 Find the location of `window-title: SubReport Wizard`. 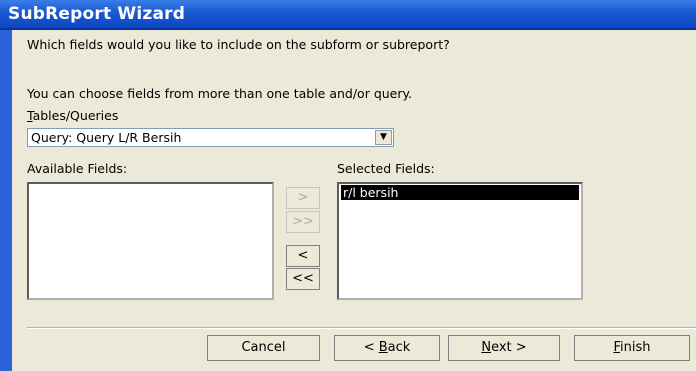

window-title: SubReport Wizard is located at coordinates (97, 14).